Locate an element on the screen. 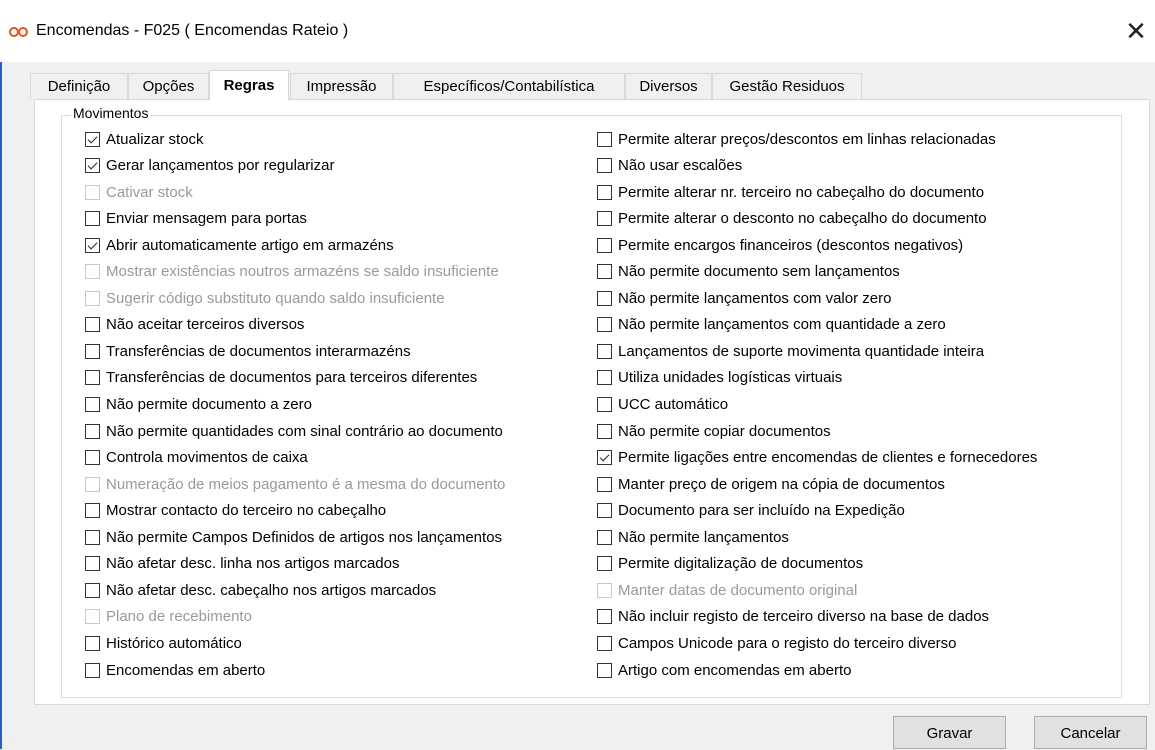 The height and width of the screenshot is (750, 1155). checkbox-nao-permite-copiar-documentos: Não permite copiar documentos is located at coordinates (714, 431).